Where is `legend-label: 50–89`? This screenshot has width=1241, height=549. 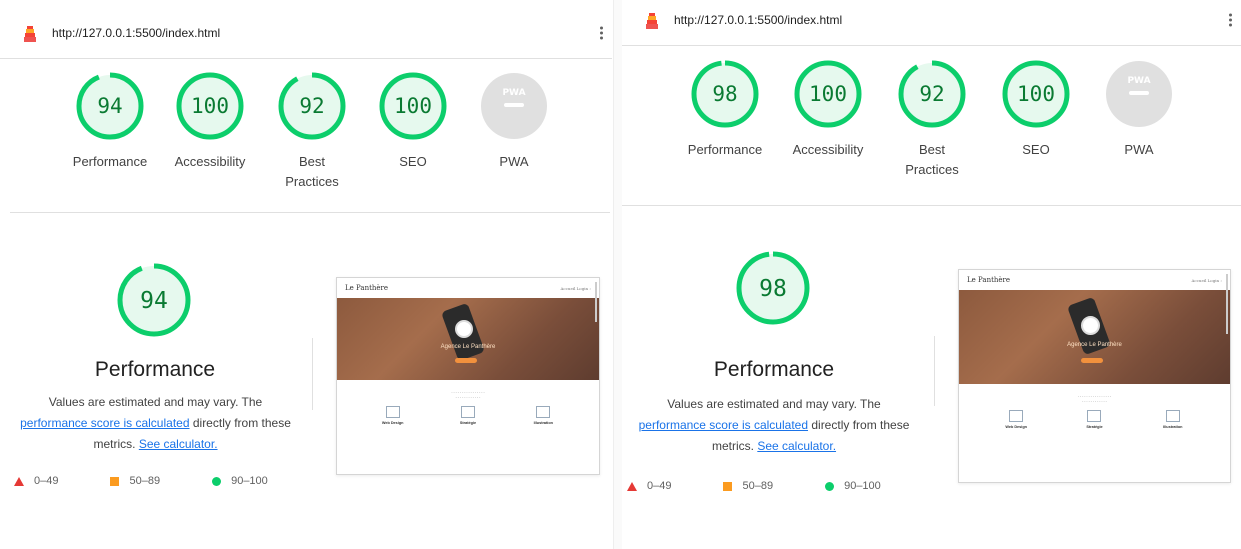
legend-label: 50–89 is located at coordinates (758, 486).